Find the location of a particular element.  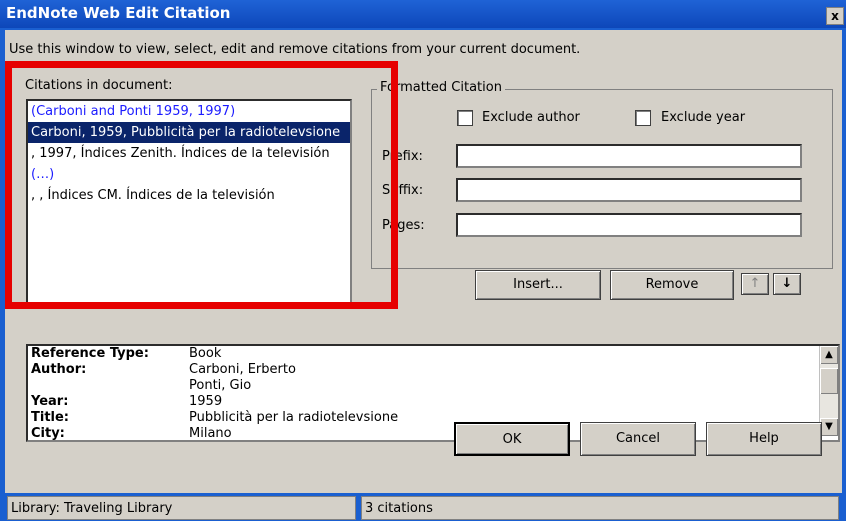

reference-value: Book is located at coordinates (205, 353).